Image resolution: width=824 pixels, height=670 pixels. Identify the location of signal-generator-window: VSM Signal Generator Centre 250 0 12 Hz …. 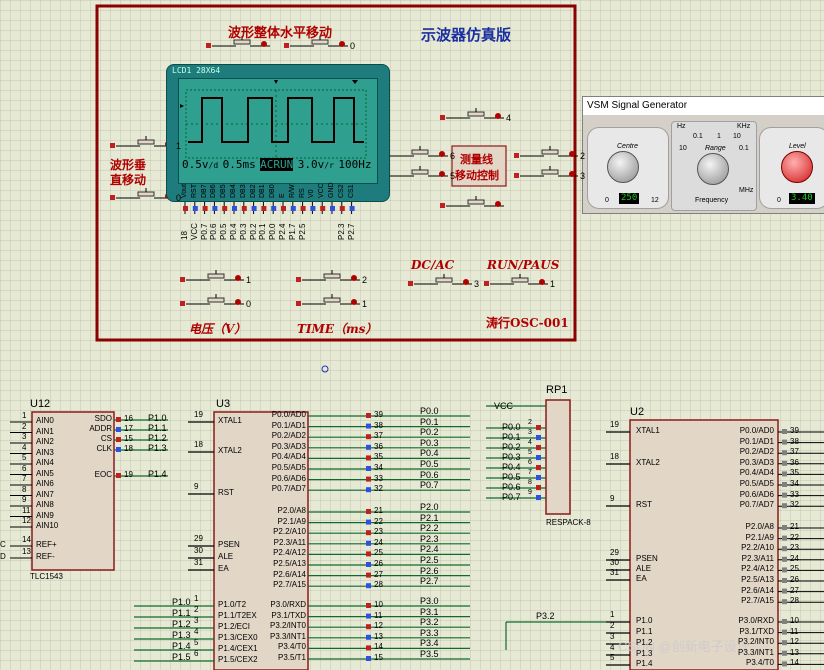
(703, 155).